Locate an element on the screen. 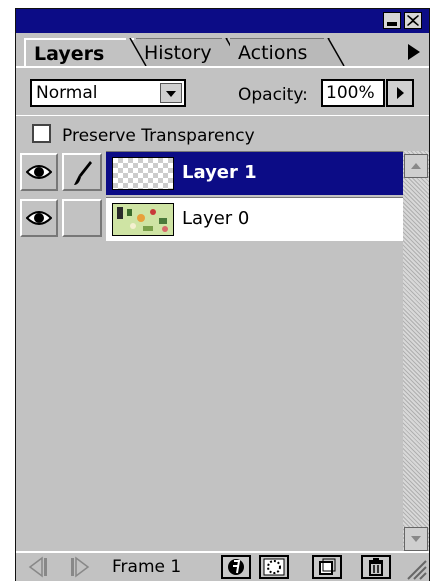  layer-name: Layer 1 is located at coordinates (219, 172).